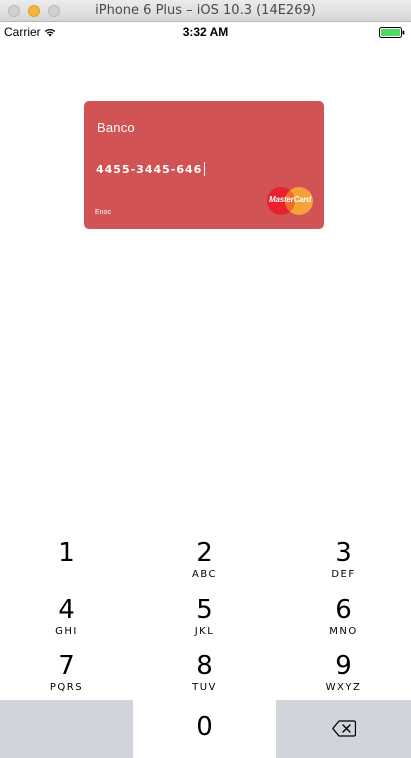 The height and width of the screenshot is (758, 411). Describe the element at coordinates (66, 729) in the screenshot. I see `blank-key` at that location.